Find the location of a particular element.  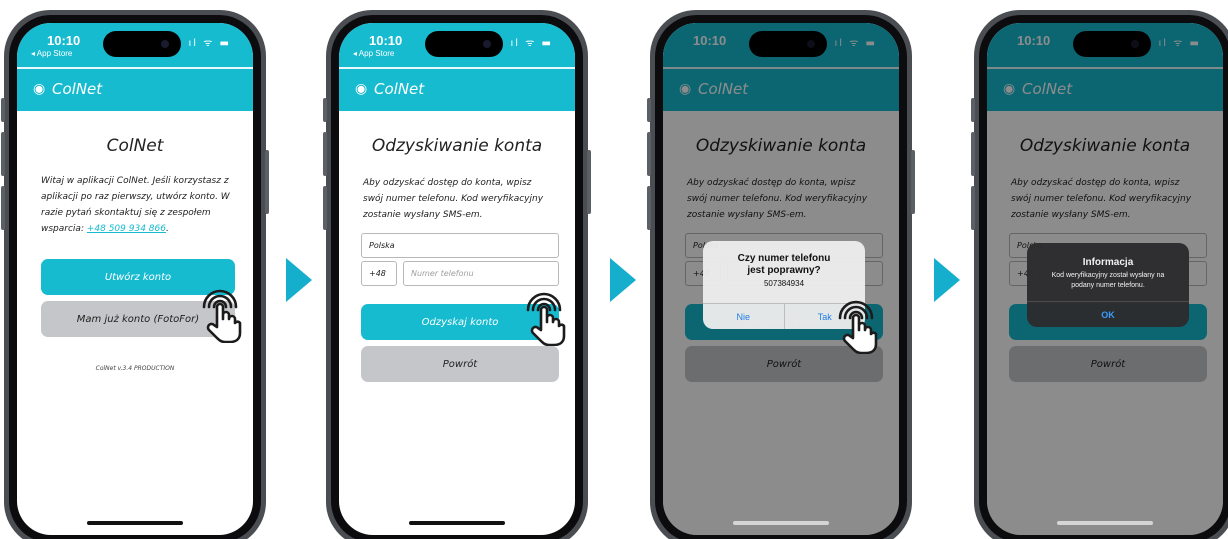

dialog-no-button: Nie is located at coordinates (743, 316).